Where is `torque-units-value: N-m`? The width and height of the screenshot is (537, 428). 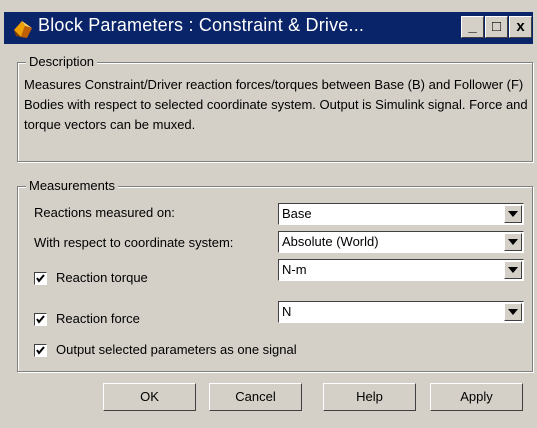 torque-units-value: N-m is located at coordinates (294, 269).